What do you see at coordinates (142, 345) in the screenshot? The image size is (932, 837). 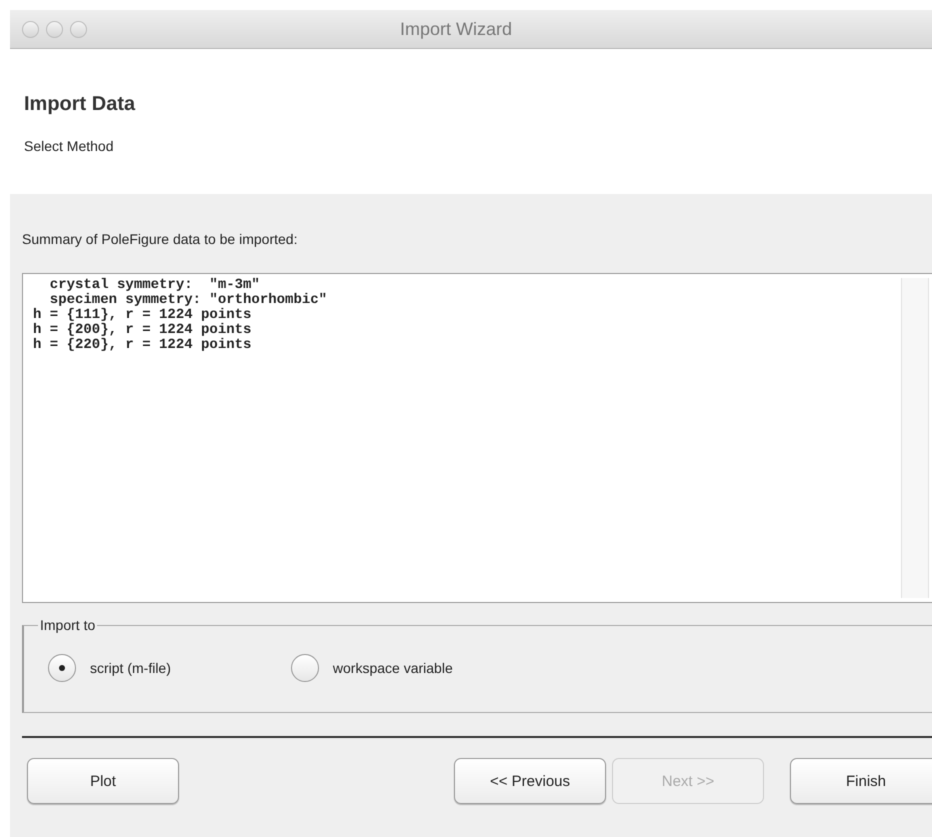 I see `summary-line: h = {220}, r = 1224 points` at bounding box center [142, 345].